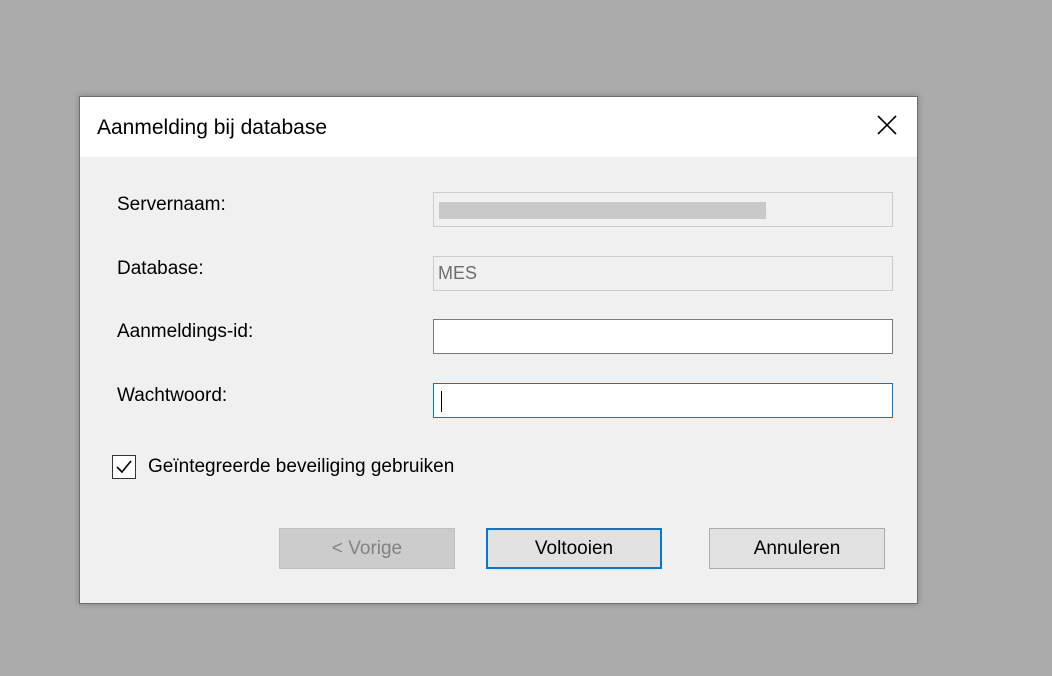  What do you see at coordinates (171, 204) in the screenshot?
I see `server-name-label: Servernaam:` at bounding box center [171, 204].